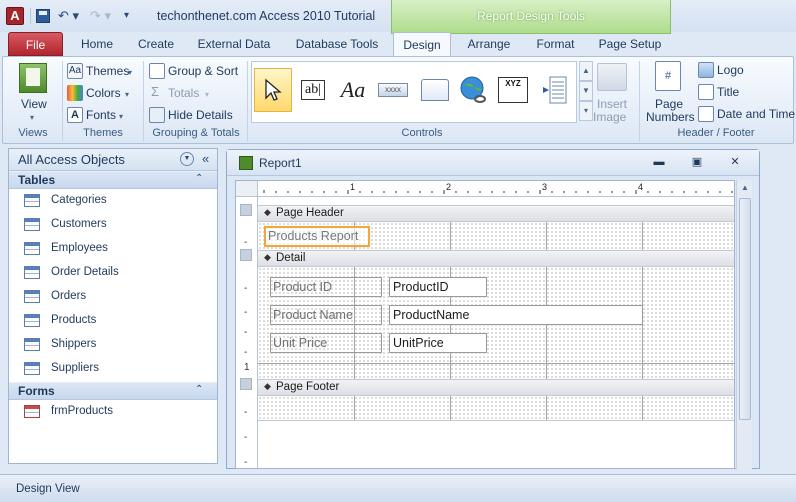 The height and width of the screenshot is (502, 796). Describe the element at coordinates (586, 91) in the screenshot. I see `gallery-scroll-down: ▼` at that location.